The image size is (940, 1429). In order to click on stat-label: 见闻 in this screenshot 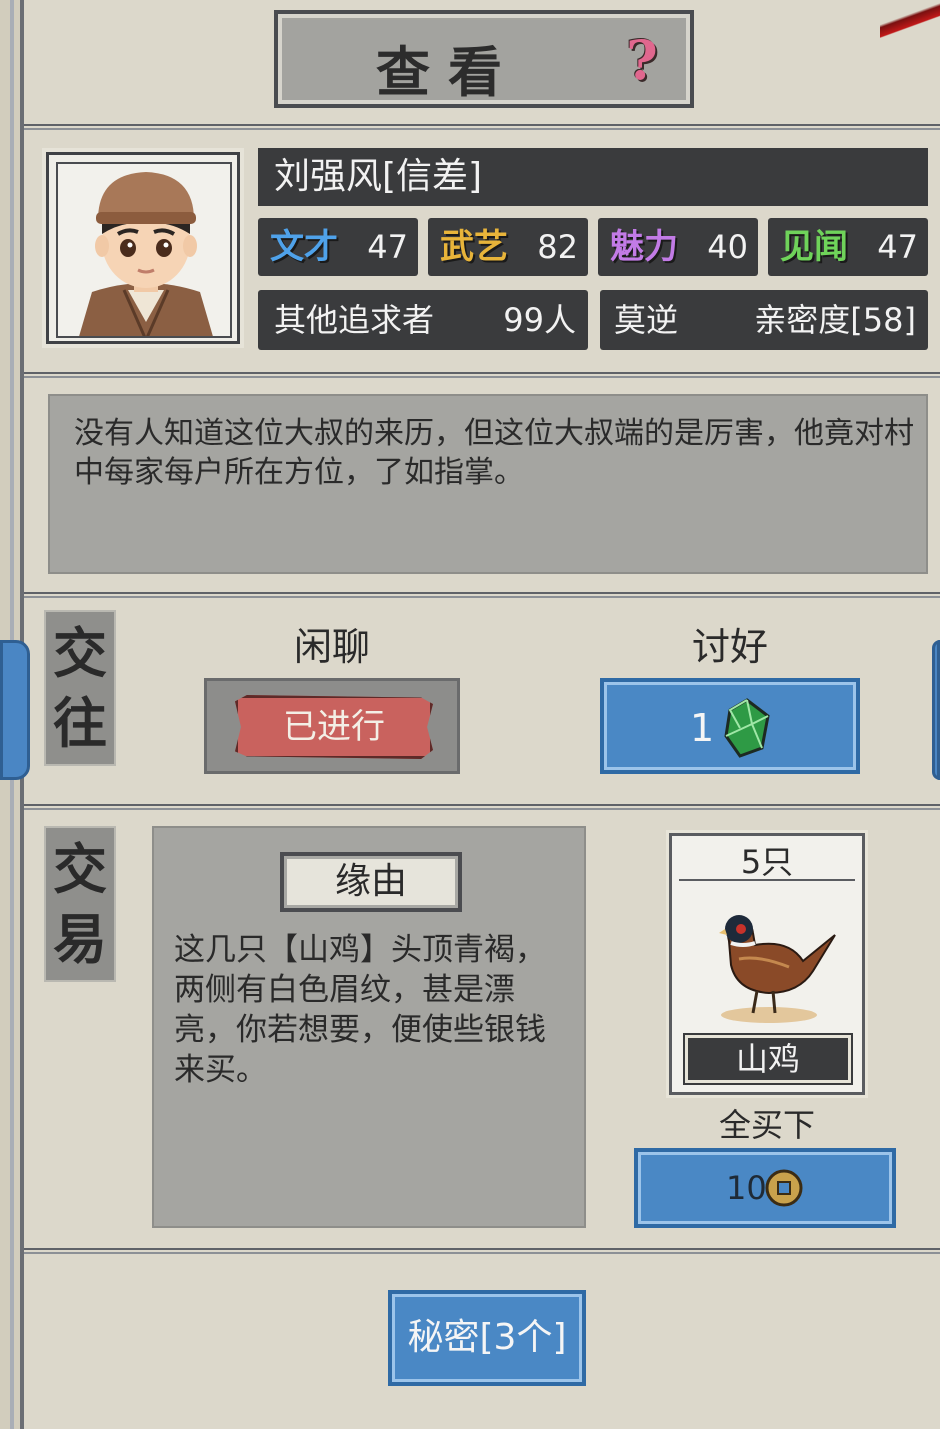, I will do `click(814, 247)`.